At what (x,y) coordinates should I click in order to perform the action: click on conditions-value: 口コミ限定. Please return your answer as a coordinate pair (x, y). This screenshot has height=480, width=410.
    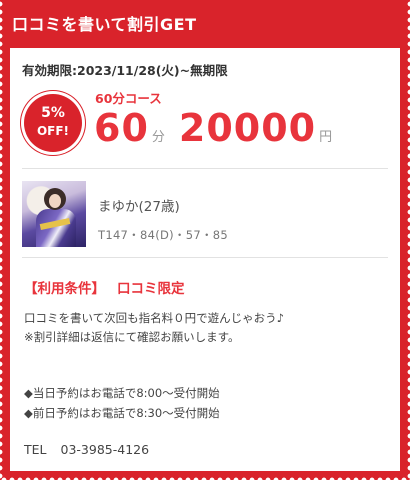
    Looking at the image, I should click on (151, 289).